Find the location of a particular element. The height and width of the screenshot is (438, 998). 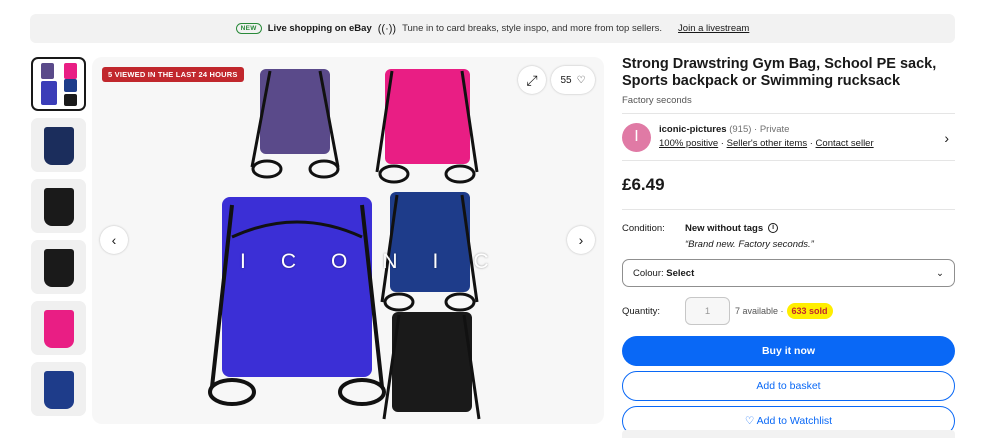

product-subtitle: Factory seconds is located at coordinates (657, 100).